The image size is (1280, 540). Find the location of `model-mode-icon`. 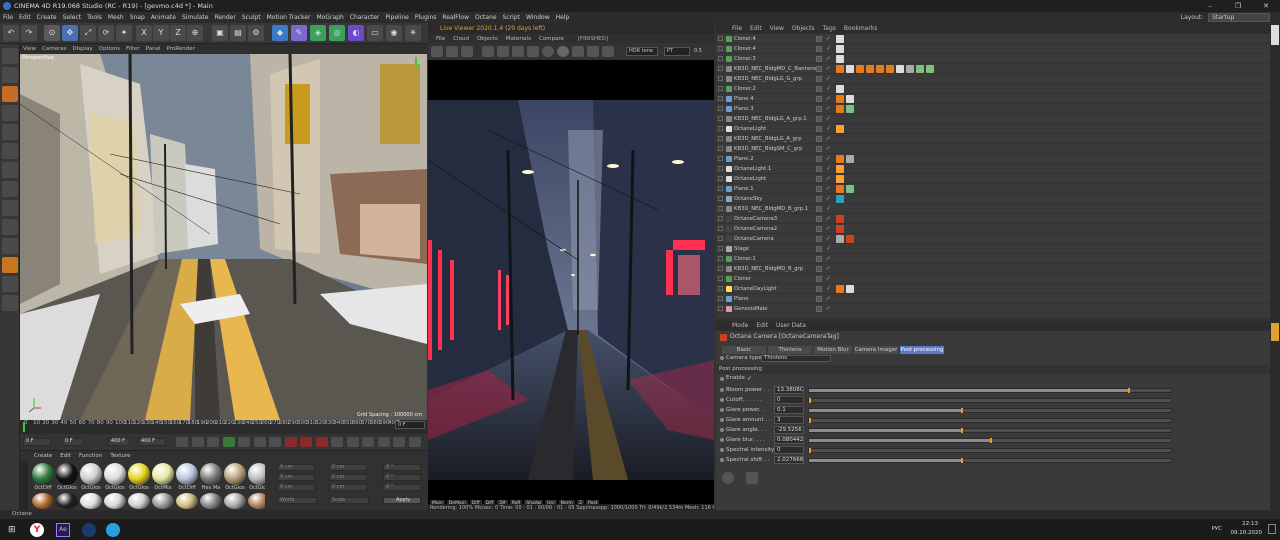

model-mode-icon is located at coordinates (10, 75).